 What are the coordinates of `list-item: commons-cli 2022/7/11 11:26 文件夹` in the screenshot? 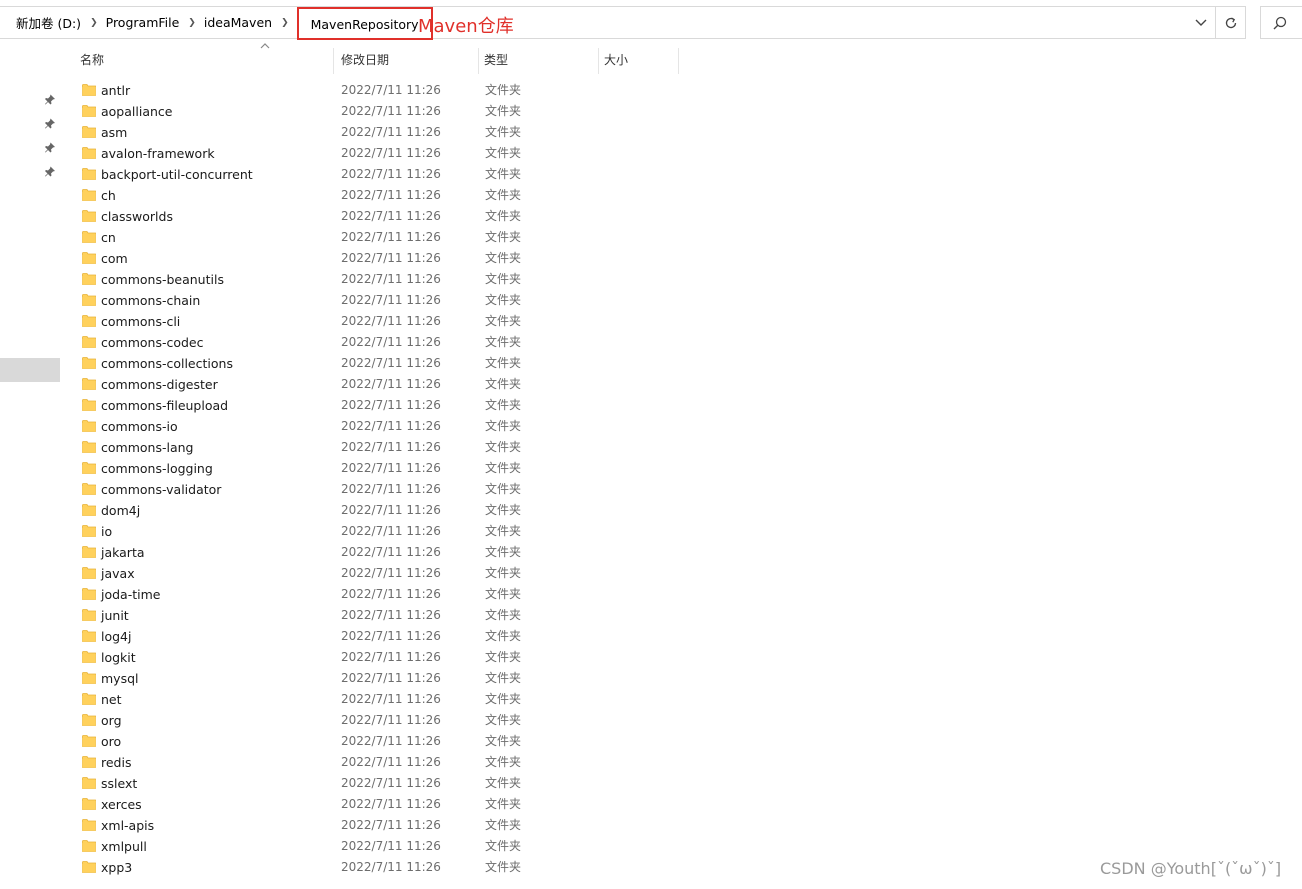 It's located at (380, 321).